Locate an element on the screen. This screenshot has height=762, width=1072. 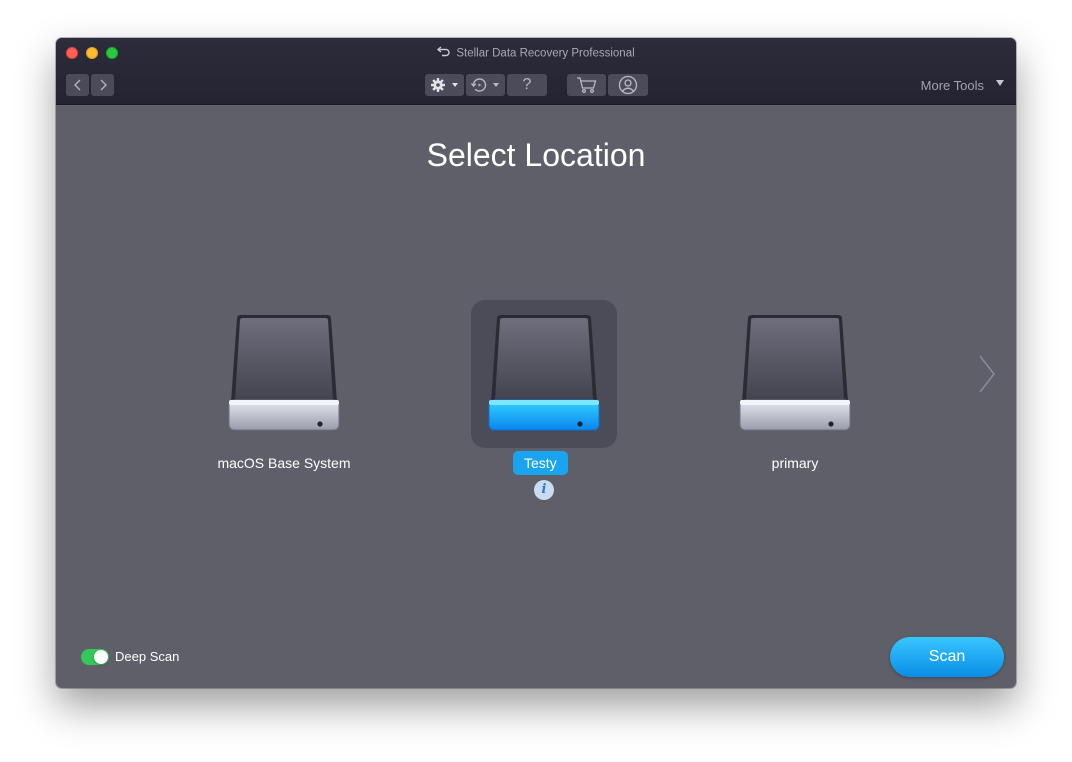
forward-button is located at coordinates (102, 85).